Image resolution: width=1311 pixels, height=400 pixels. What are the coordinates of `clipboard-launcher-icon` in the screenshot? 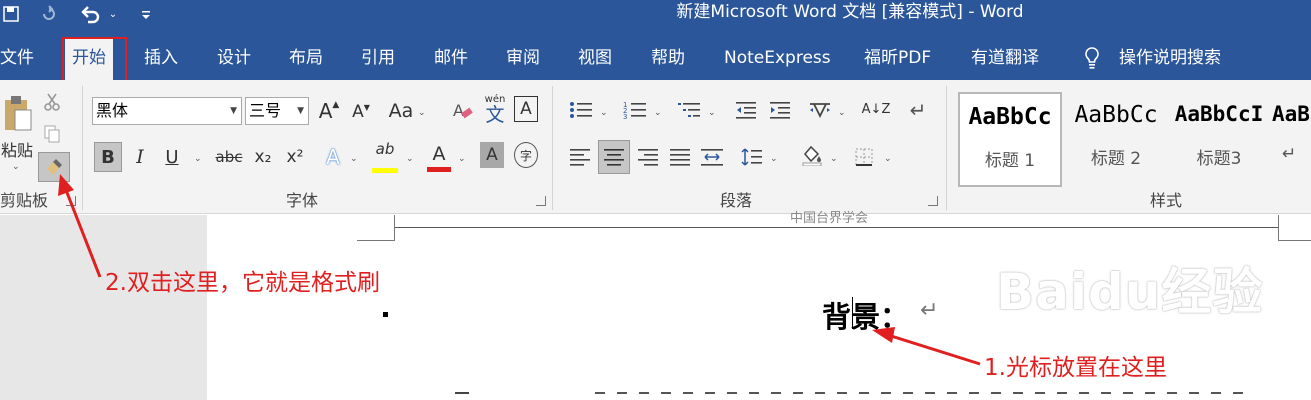 It's located at (71, 201).